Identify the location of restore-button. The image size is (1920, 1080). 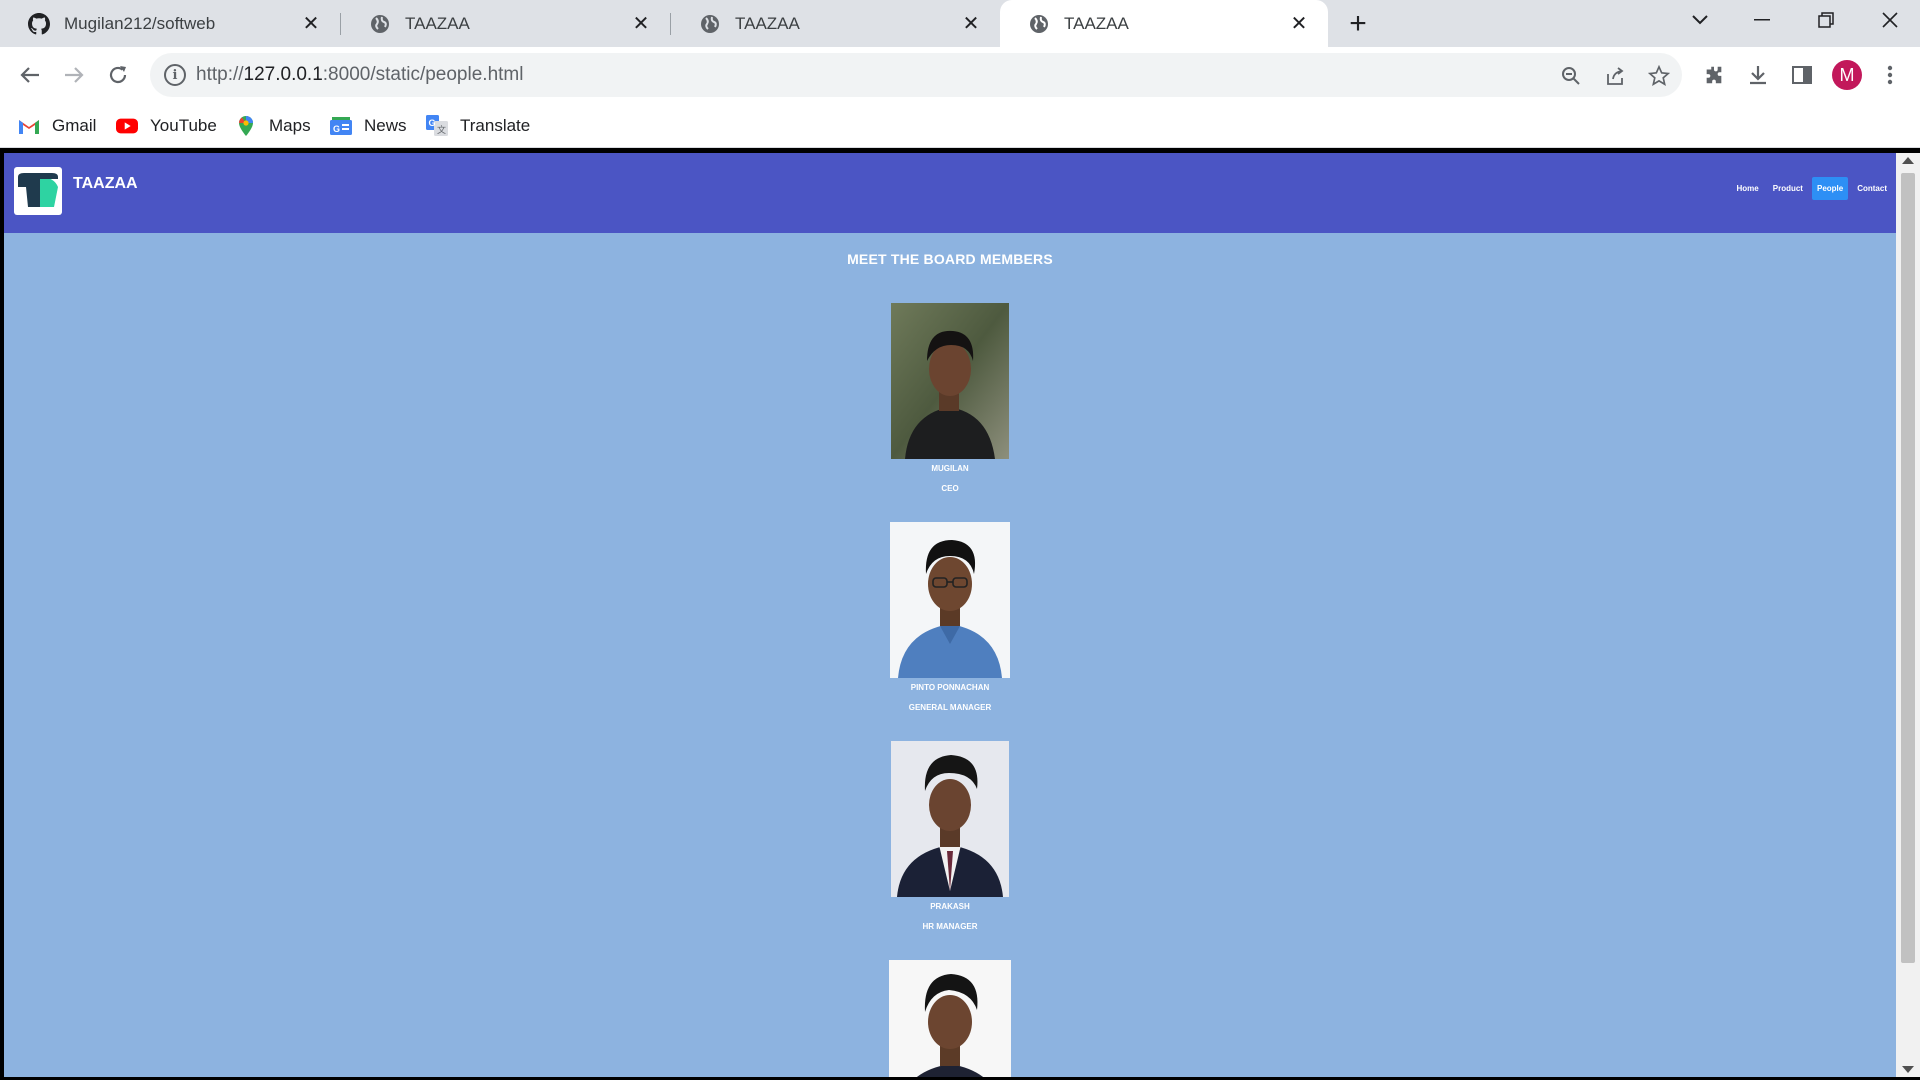
(1826, 20).